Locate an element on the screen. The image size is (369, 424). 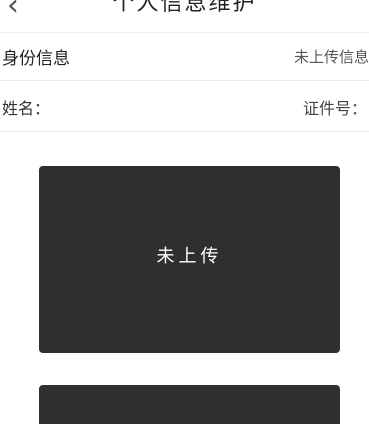
section-title: 身份信息 is located at coordinates (36, 59).